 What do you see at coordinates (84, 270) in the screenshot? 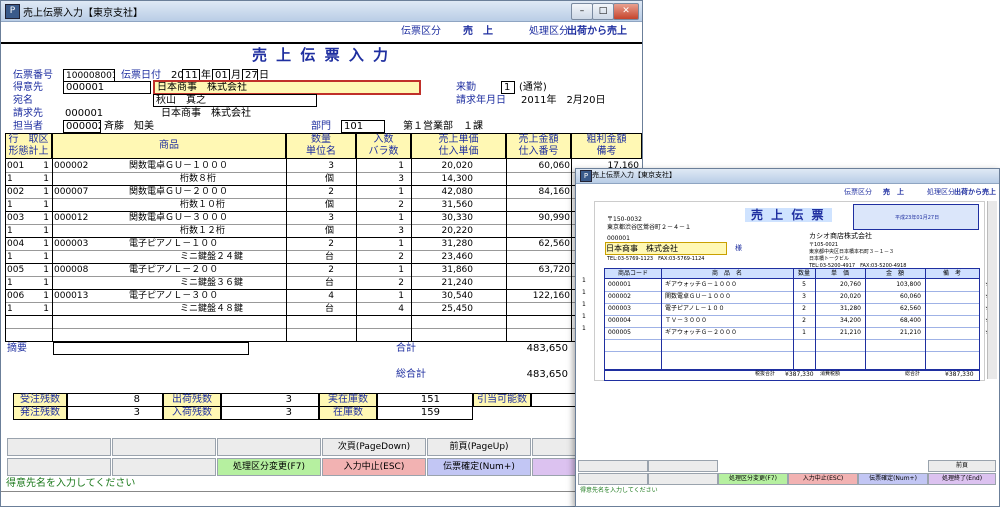
I see `row-item-code: 000008` at bounding box center [84, 270].